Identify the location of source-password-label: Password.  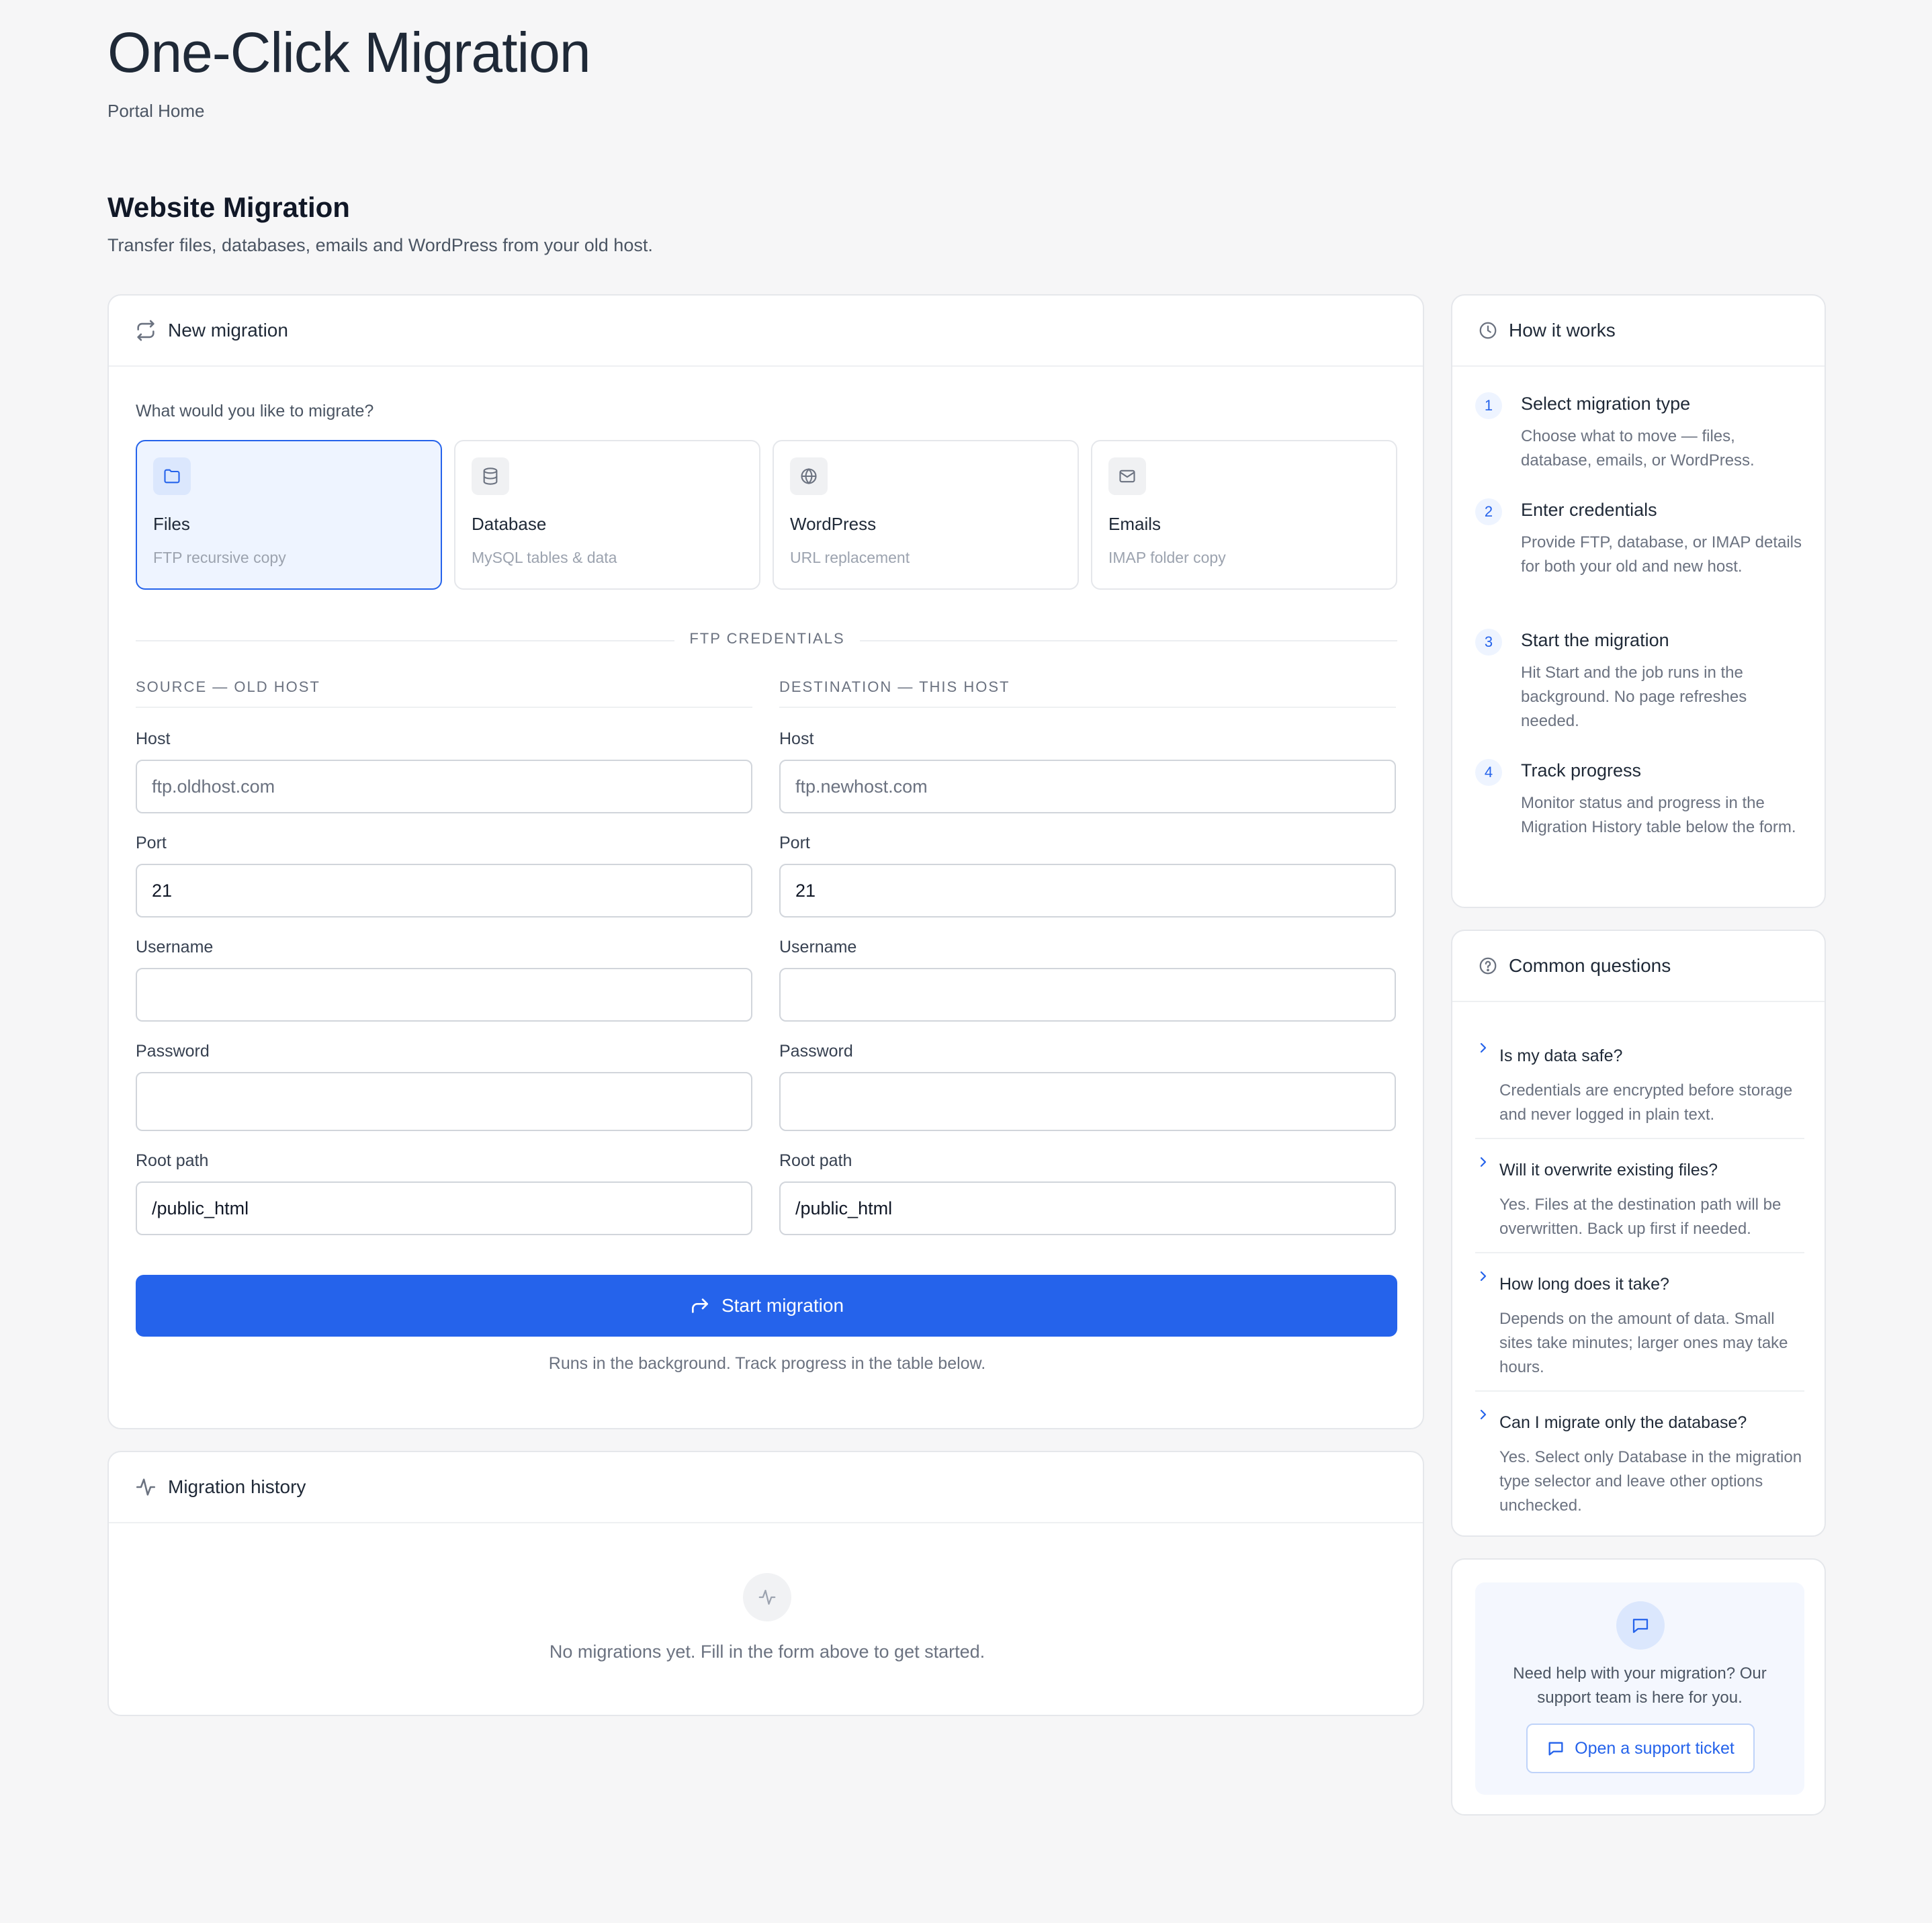
(173, 1052).